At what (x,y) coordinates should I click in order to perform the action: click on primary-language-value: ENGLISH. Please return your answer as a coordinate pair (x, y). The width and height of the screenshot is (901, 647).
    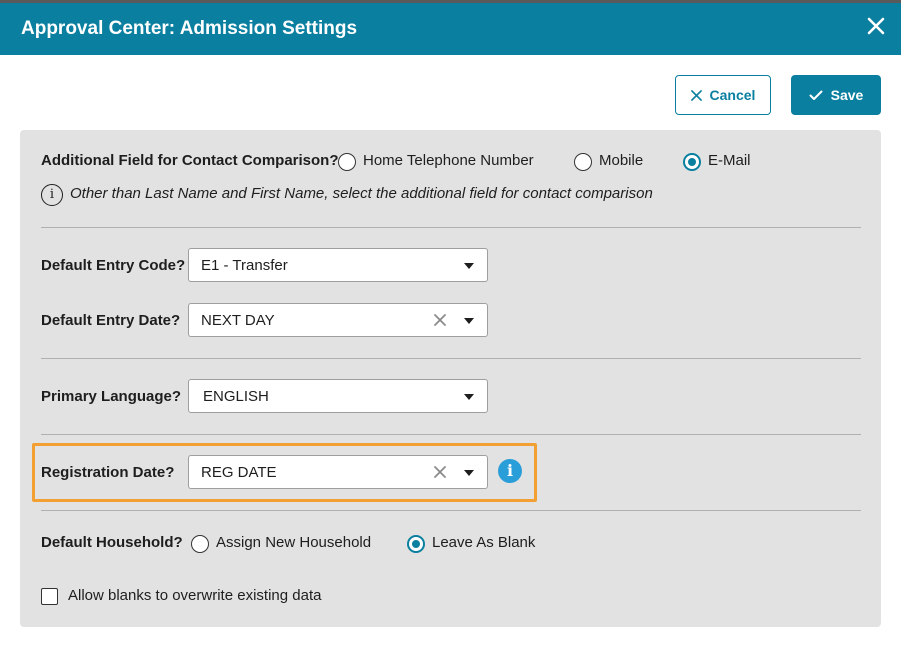
    Looking at the image, I should click on (236, 396).